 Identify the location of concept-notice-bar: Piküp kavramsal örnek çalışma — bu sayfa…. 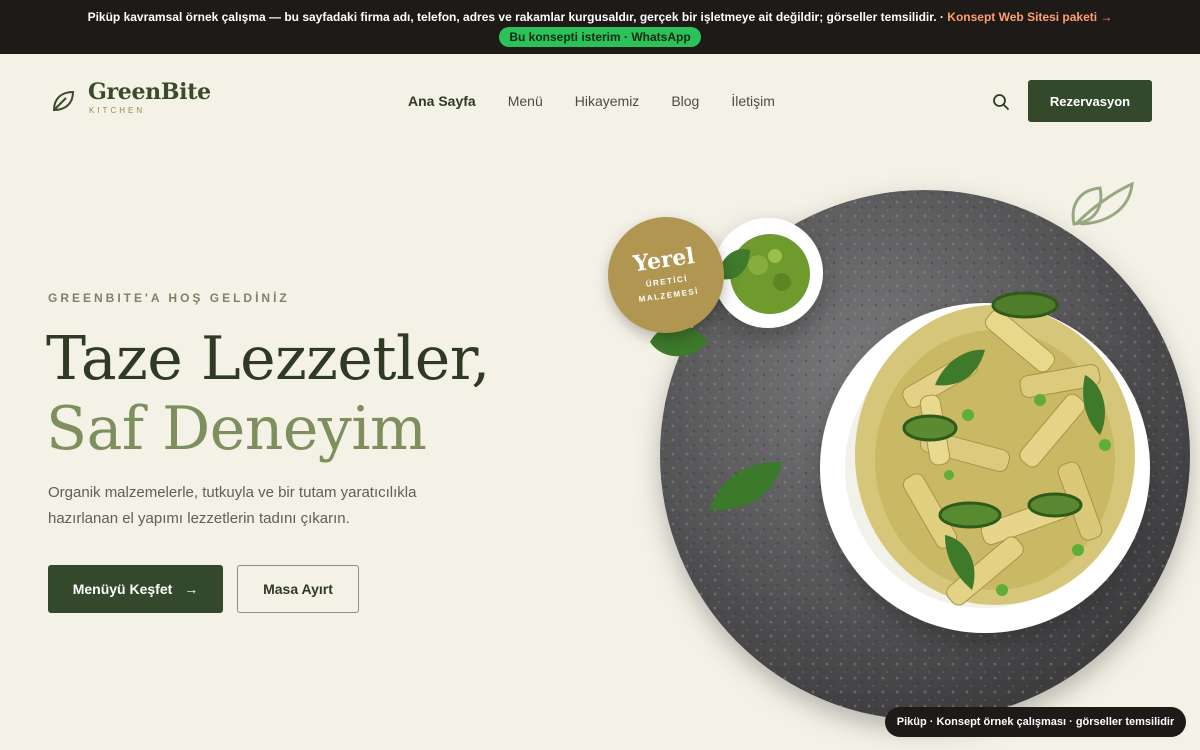
(600, 27).